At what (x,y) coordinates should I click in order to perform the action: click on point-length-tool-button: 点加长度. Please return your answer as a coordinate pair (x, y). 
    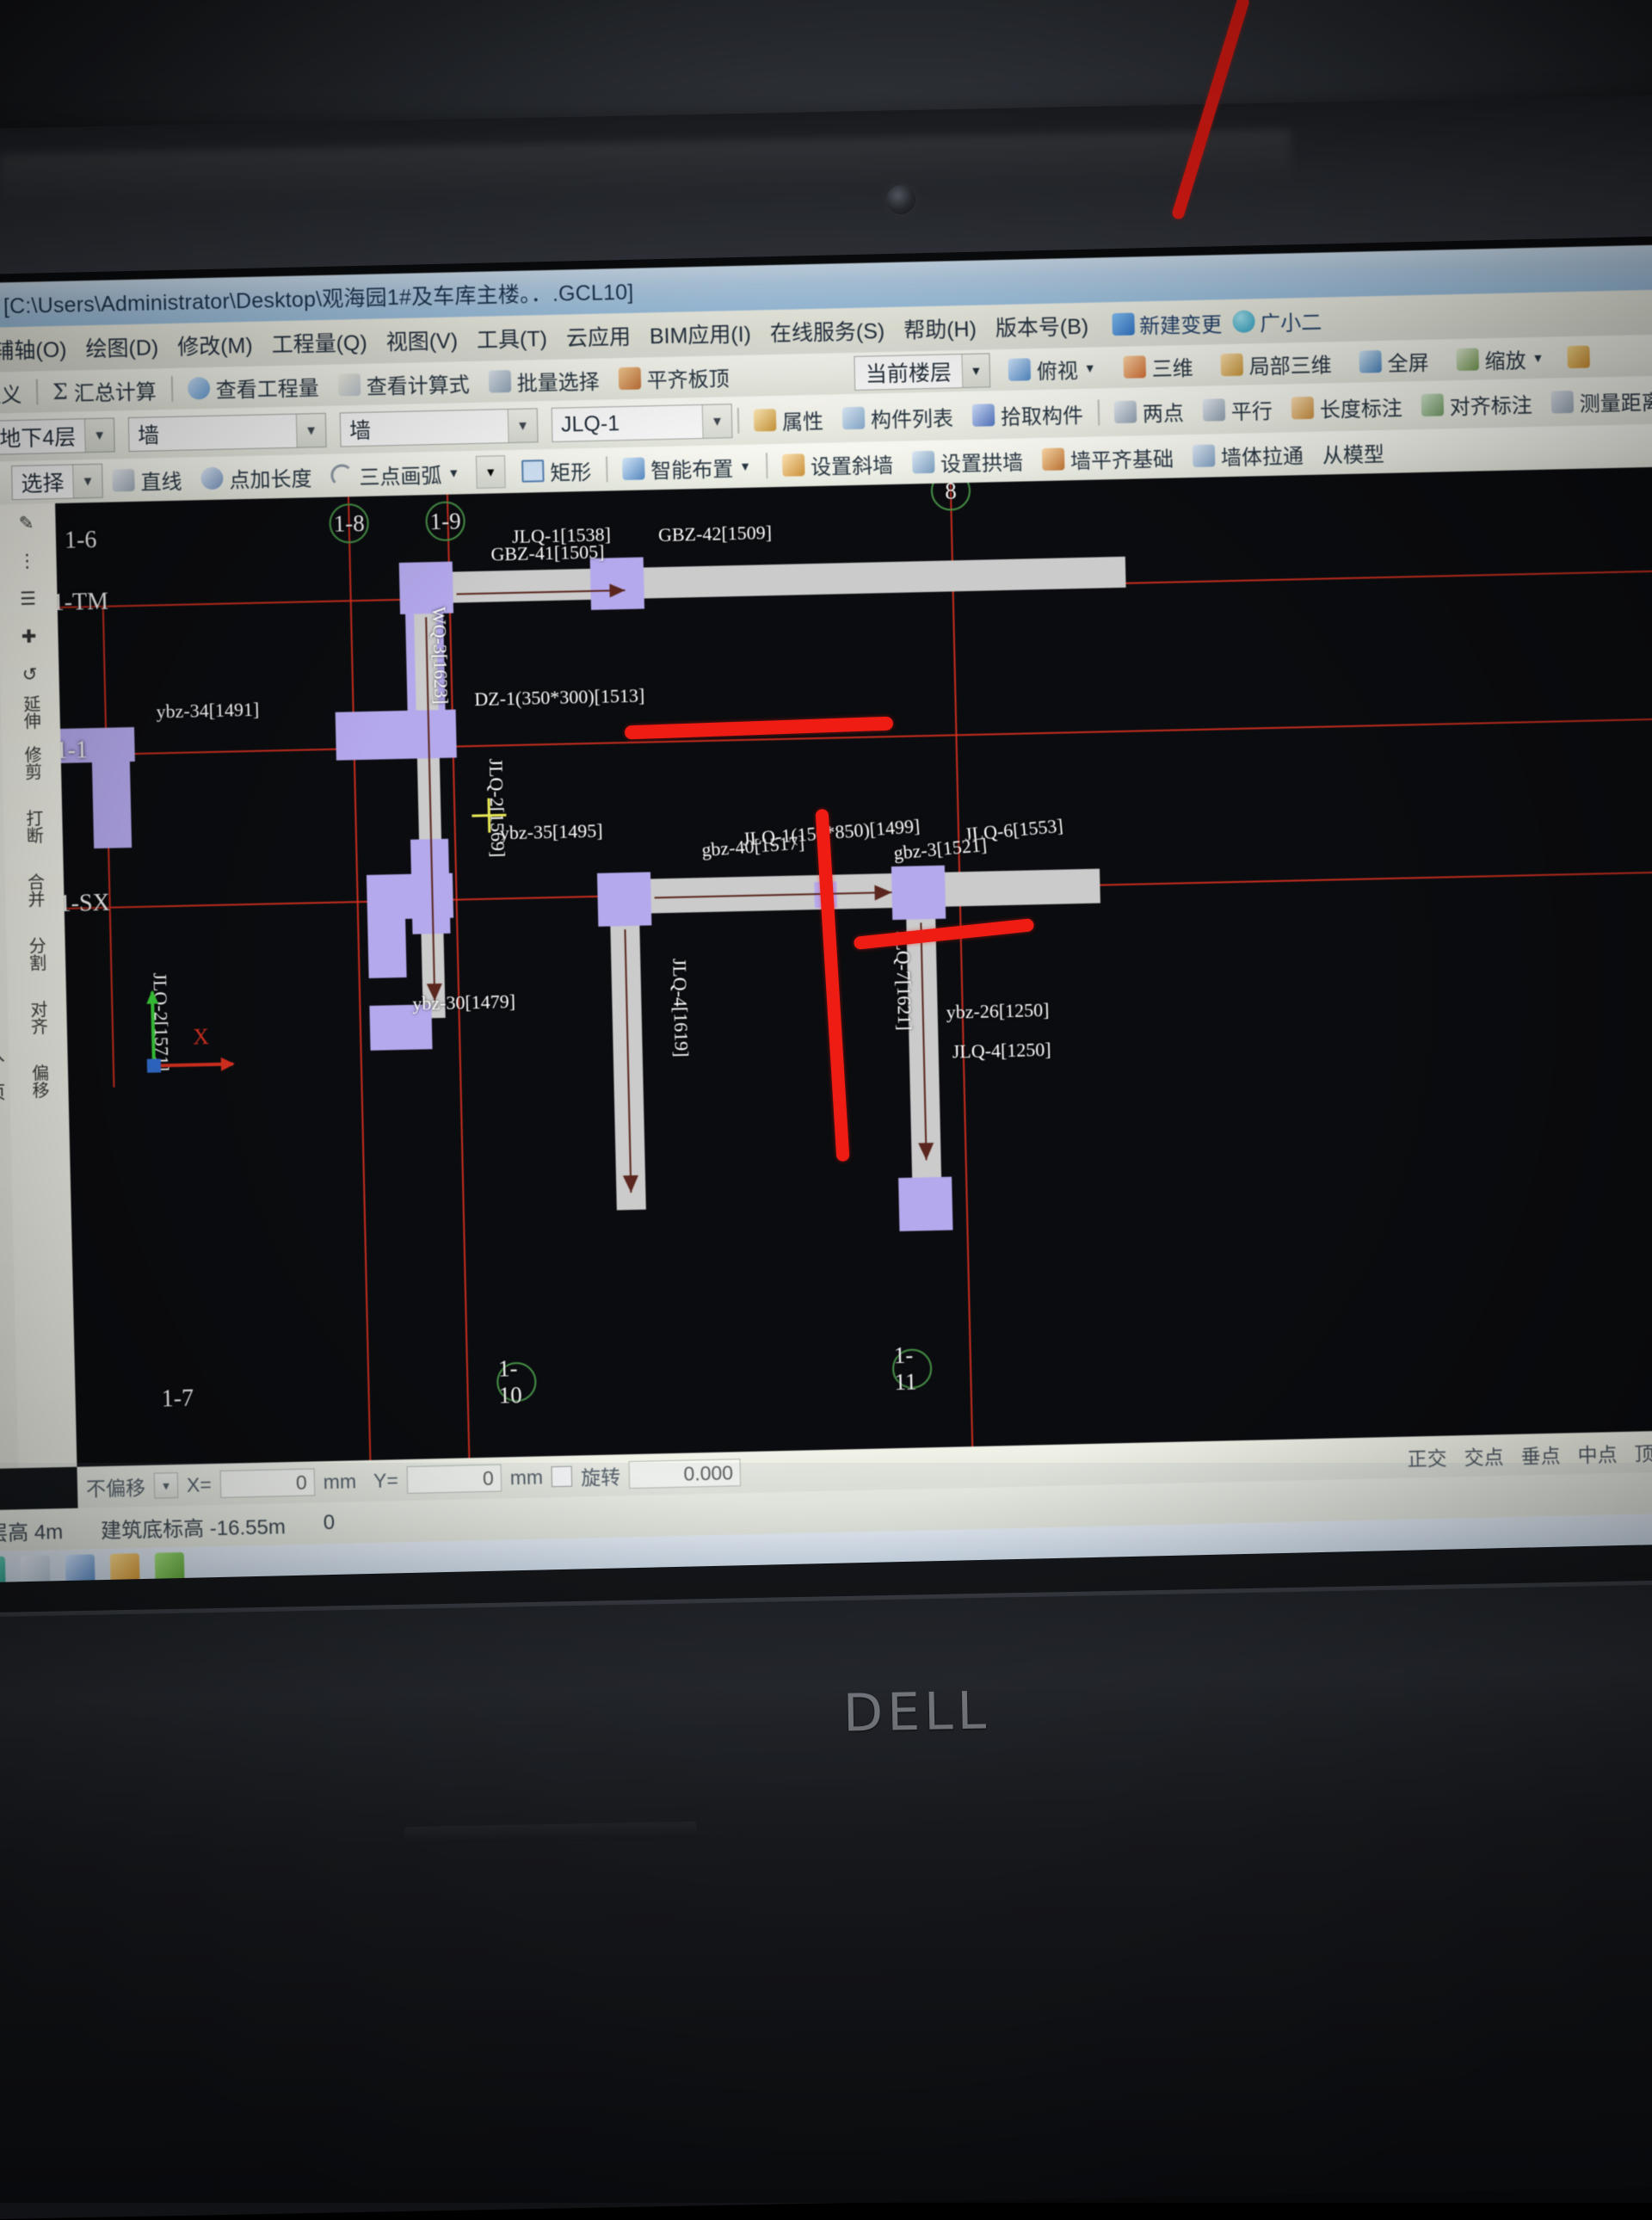
    Looking at the image, I should click on (256, 477).